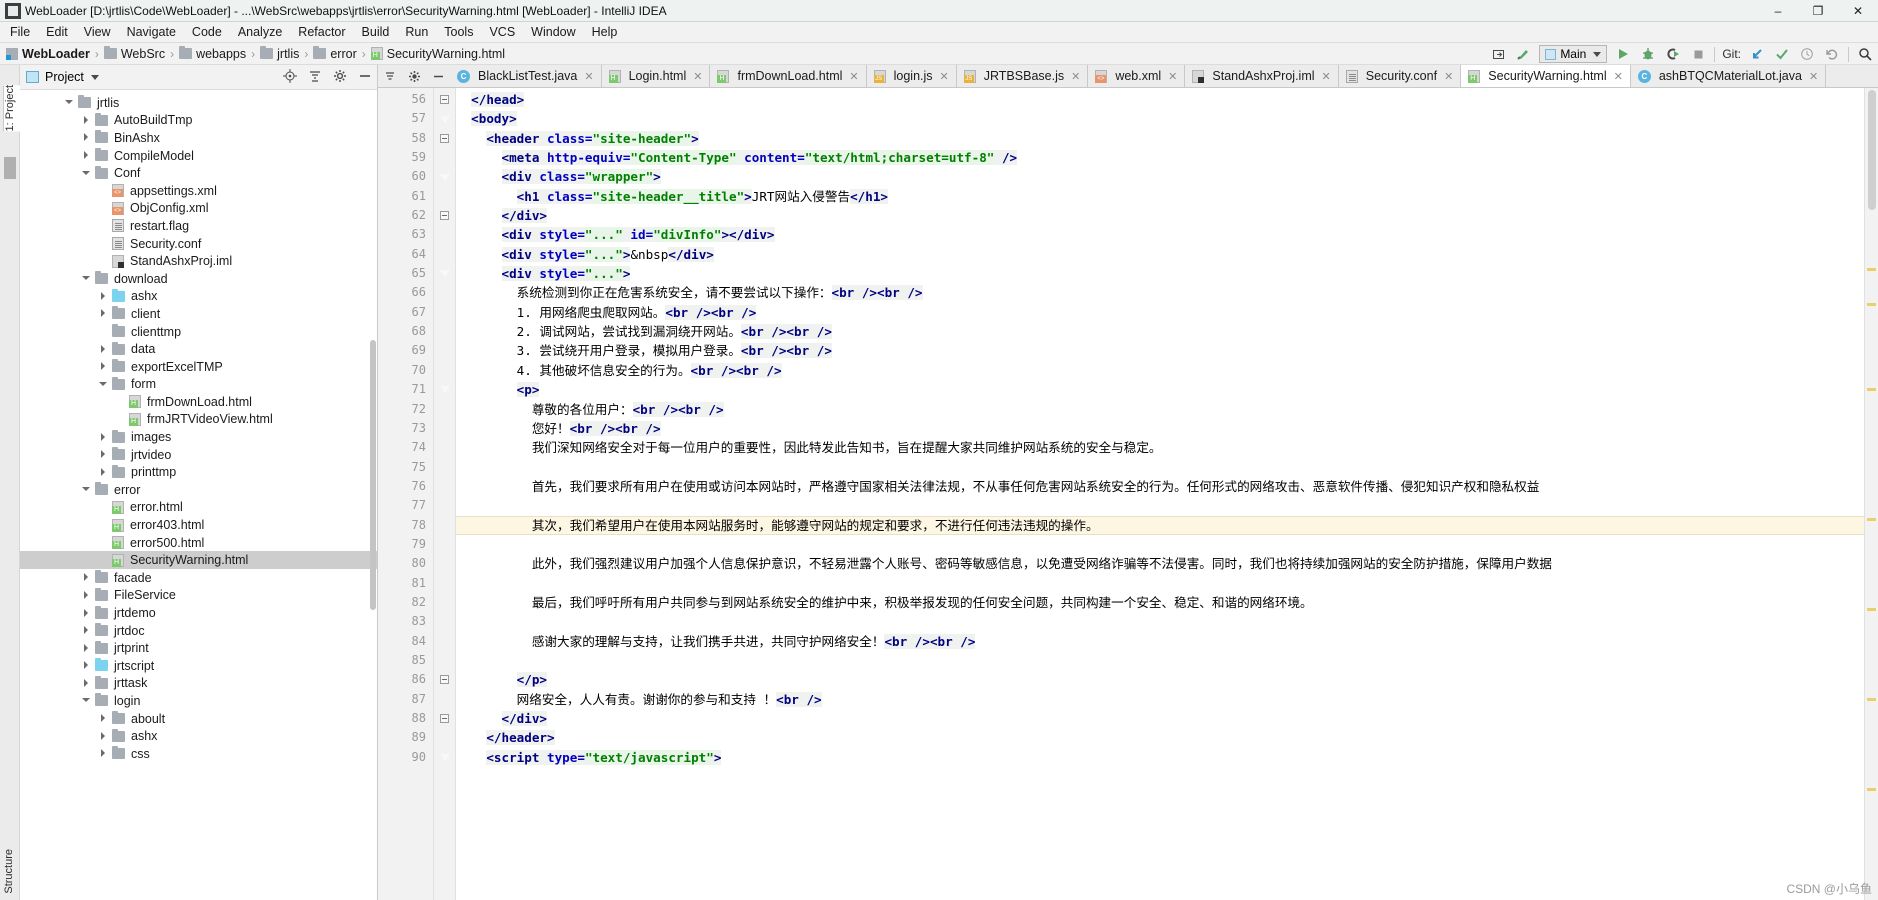 The height and width of the screenshot is (900, 1878). What do you see at coordinates (198, 736) in the screenshot?
I see `tree-item-ashx: ashx` at bounding box center [198, 736].